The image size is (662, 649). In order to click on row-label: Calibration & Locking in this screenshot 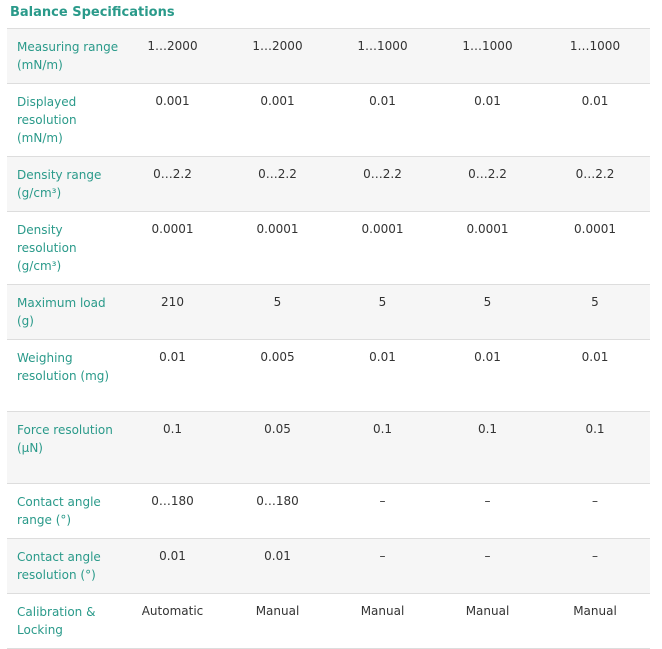, I will do `click(63, 621)`.